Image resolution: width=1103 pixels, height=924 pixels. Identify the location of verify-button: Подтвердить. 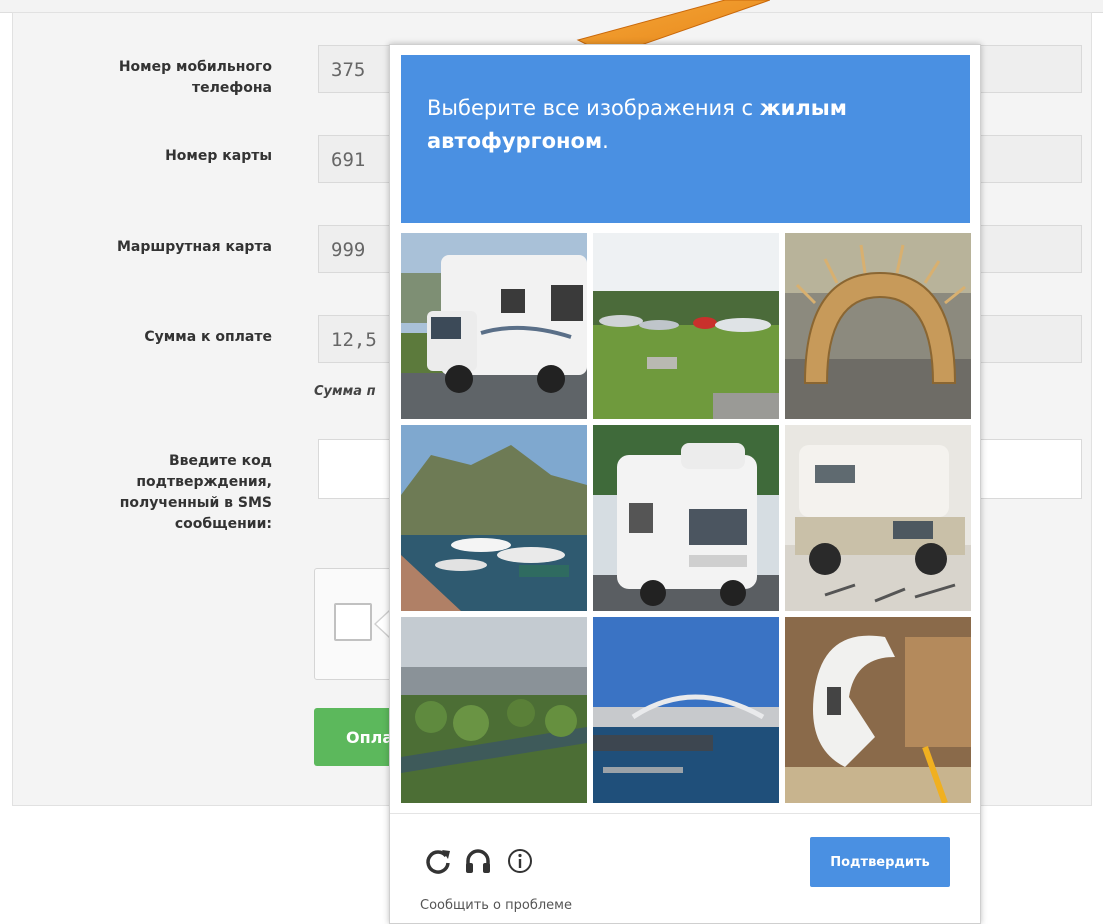
(880, 862).